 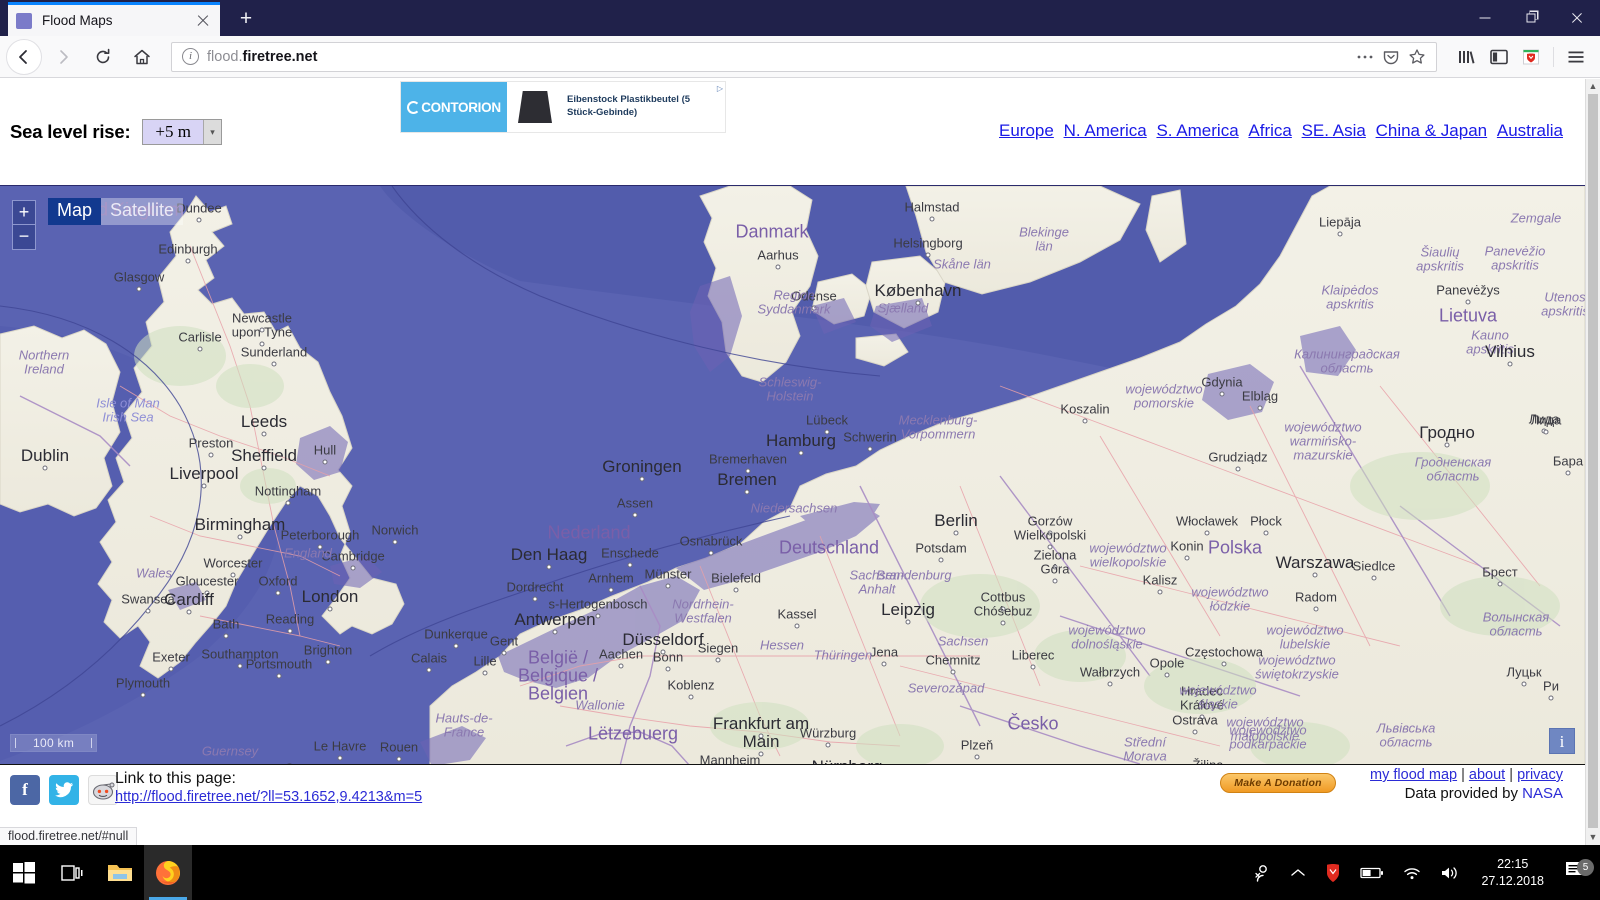 I want to click on chevron-down-icon: ▾, so click(x=211, y=132).